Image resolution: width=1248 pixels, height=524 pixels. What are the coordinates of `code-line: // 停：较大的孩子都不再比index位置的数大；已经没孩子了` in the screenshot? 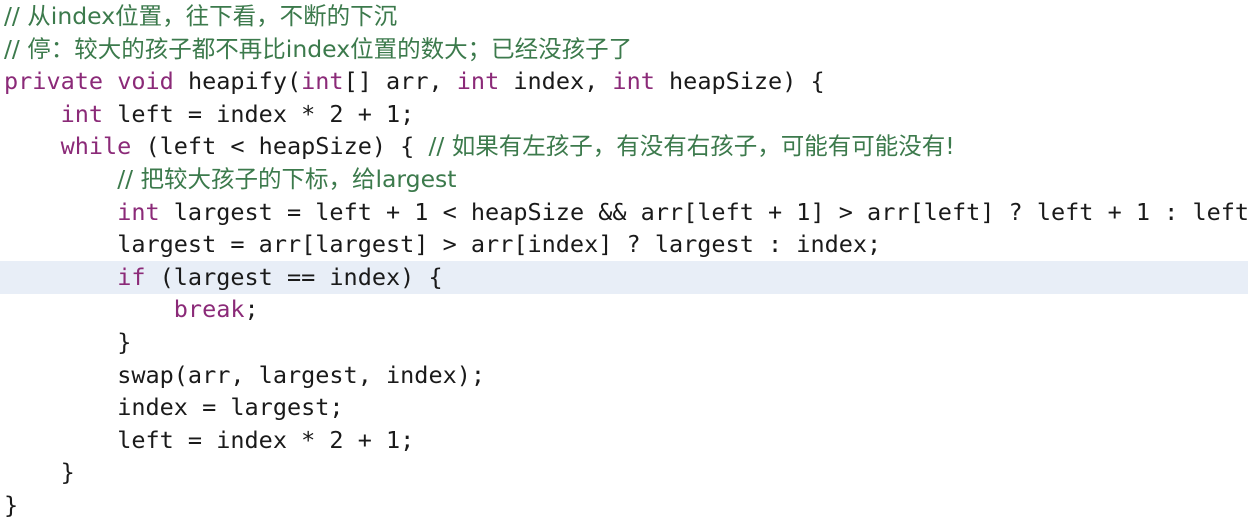 It's located at (624, 49).